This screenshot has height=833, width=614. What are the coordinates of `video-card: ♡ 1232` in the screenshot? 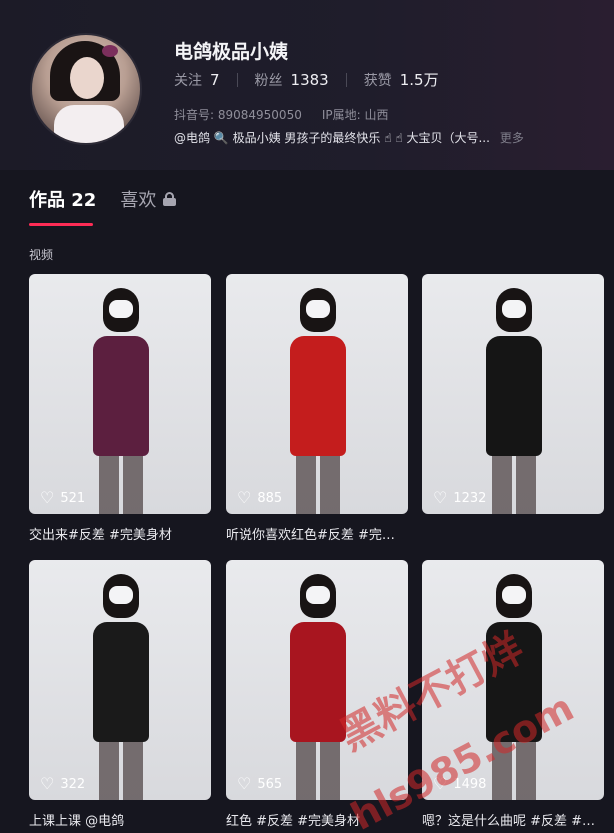 It's located at (513, 399).